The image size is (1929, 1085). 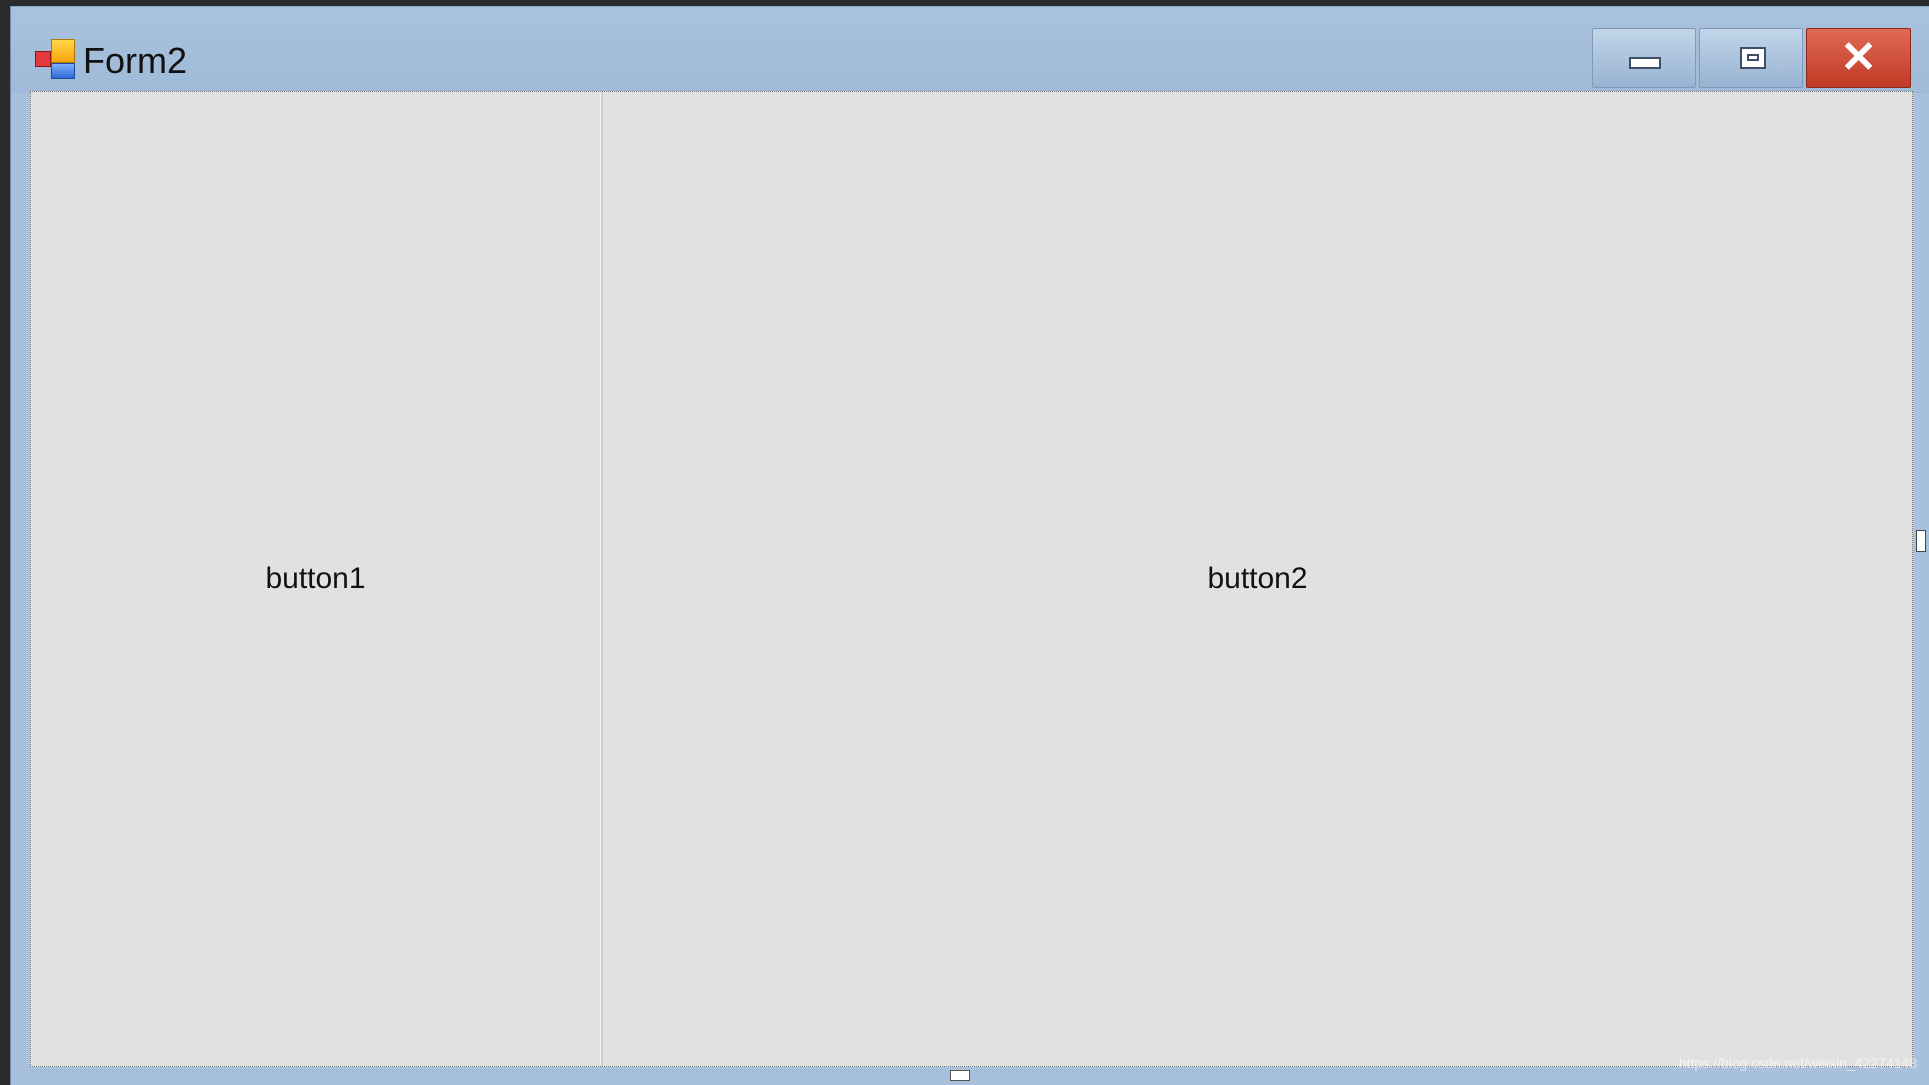 I want to click on icon-blue-square, so click(x=63, y=71).